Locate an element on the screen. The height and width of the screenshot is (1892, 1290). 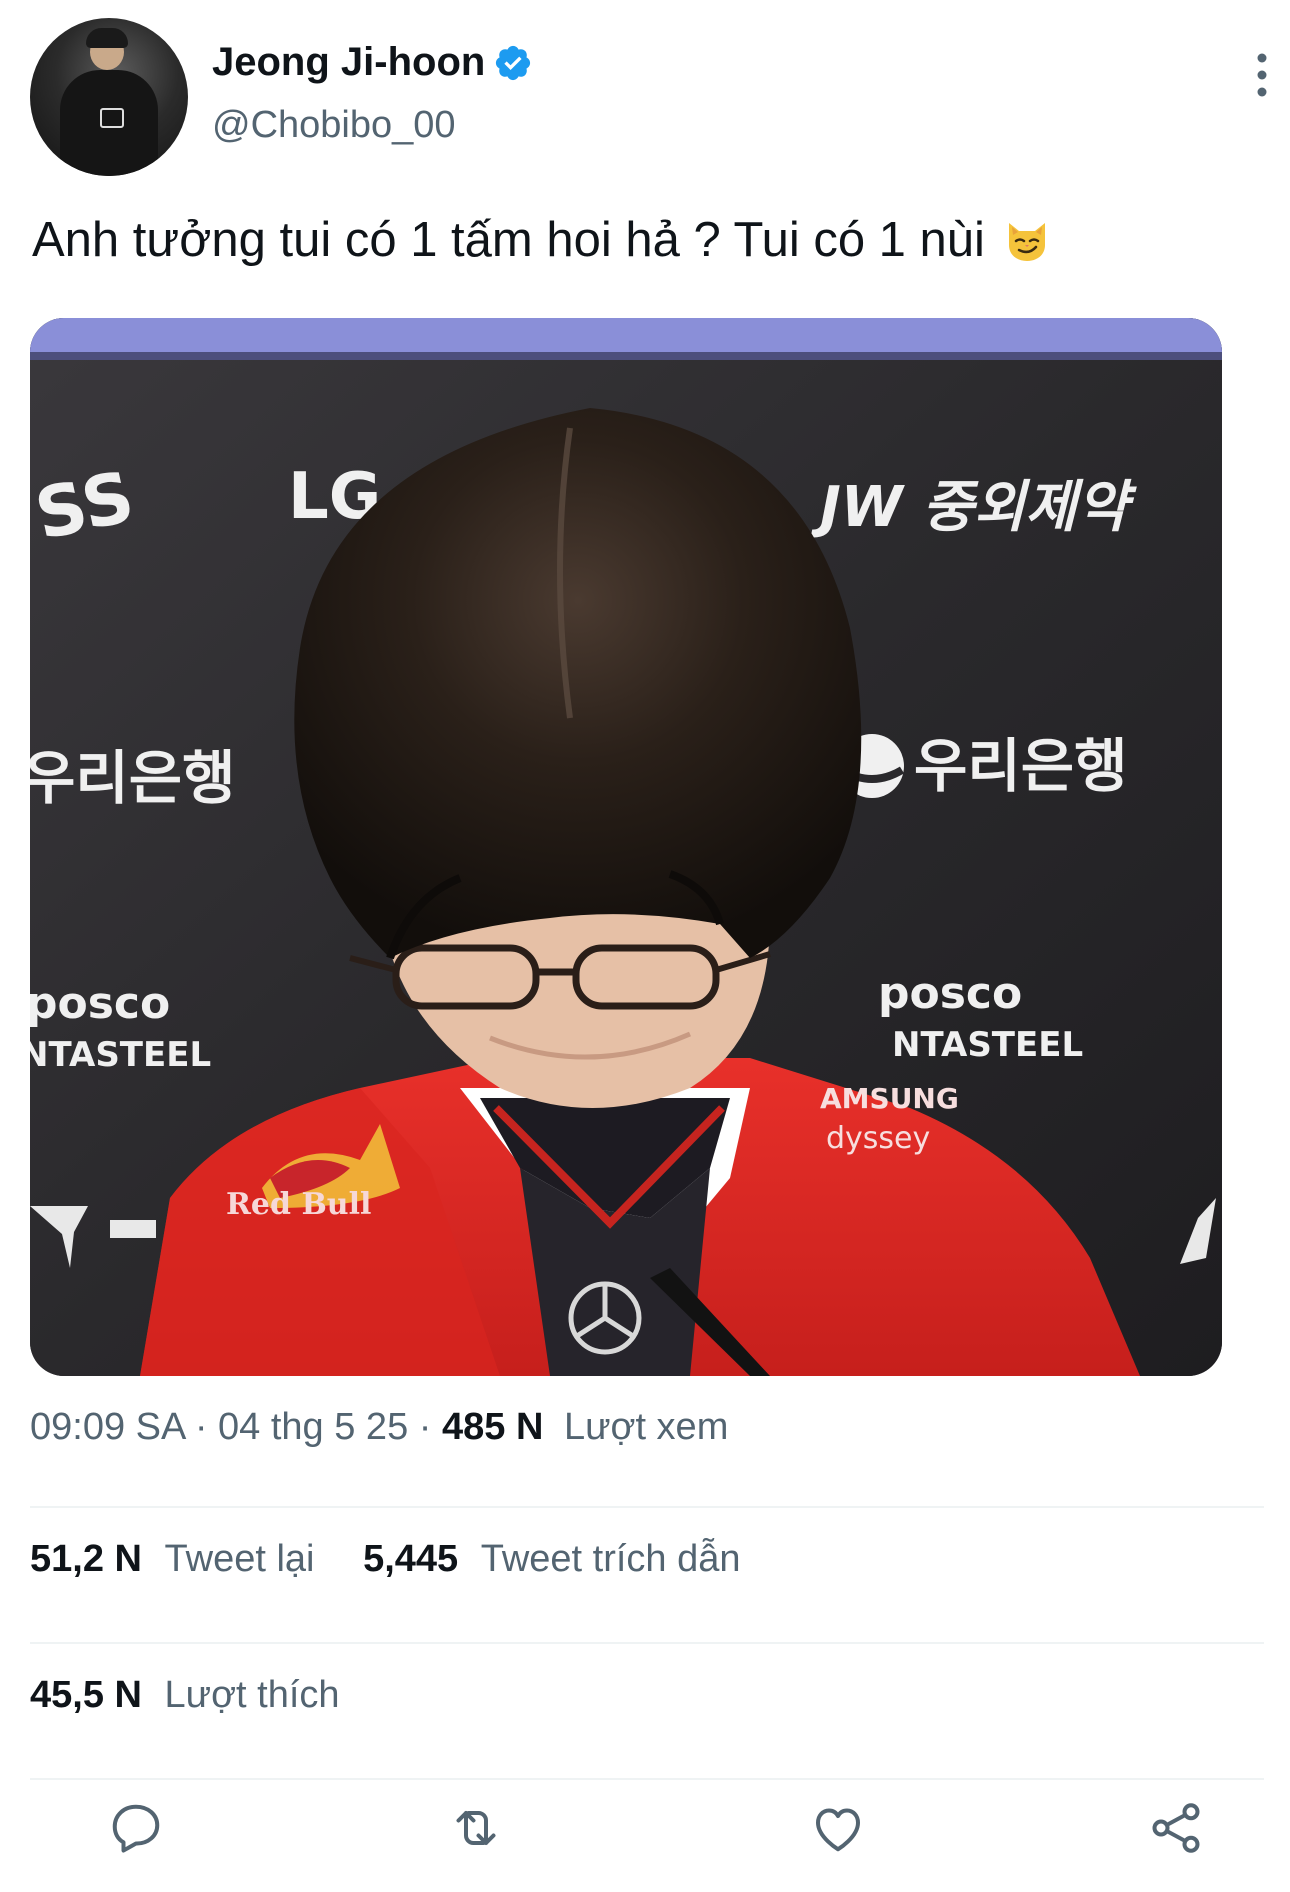
likes-count: 45,5 N is located at coordinates (86, 1695).